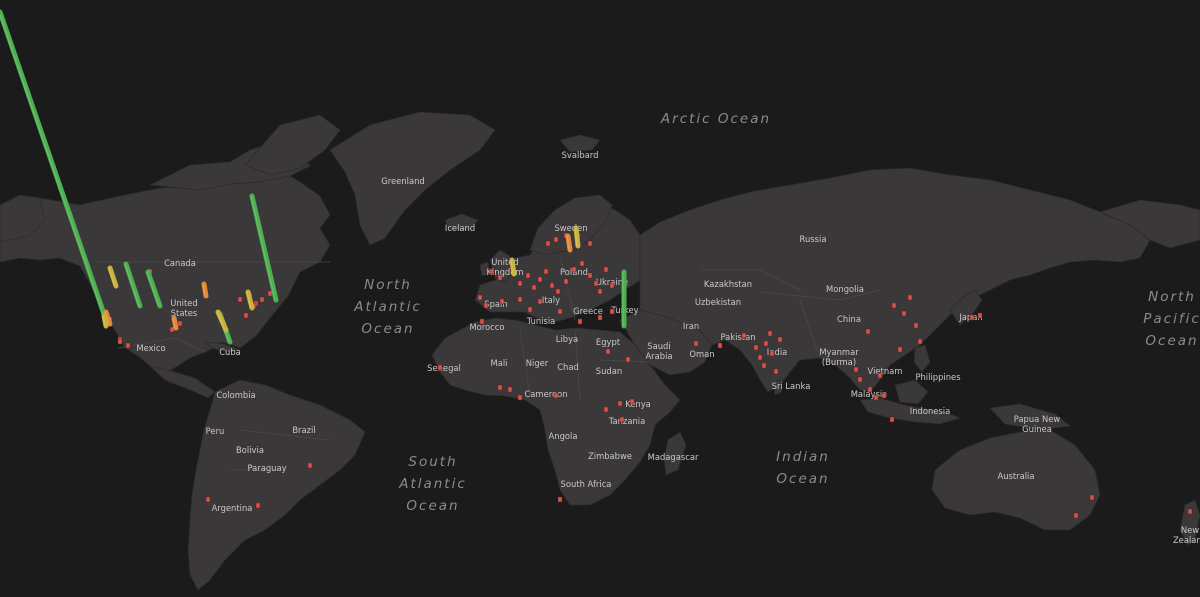  Describe the element at coordinates (567, 339) in the screenshot. I see `country-label-libya: Libya` at that location.